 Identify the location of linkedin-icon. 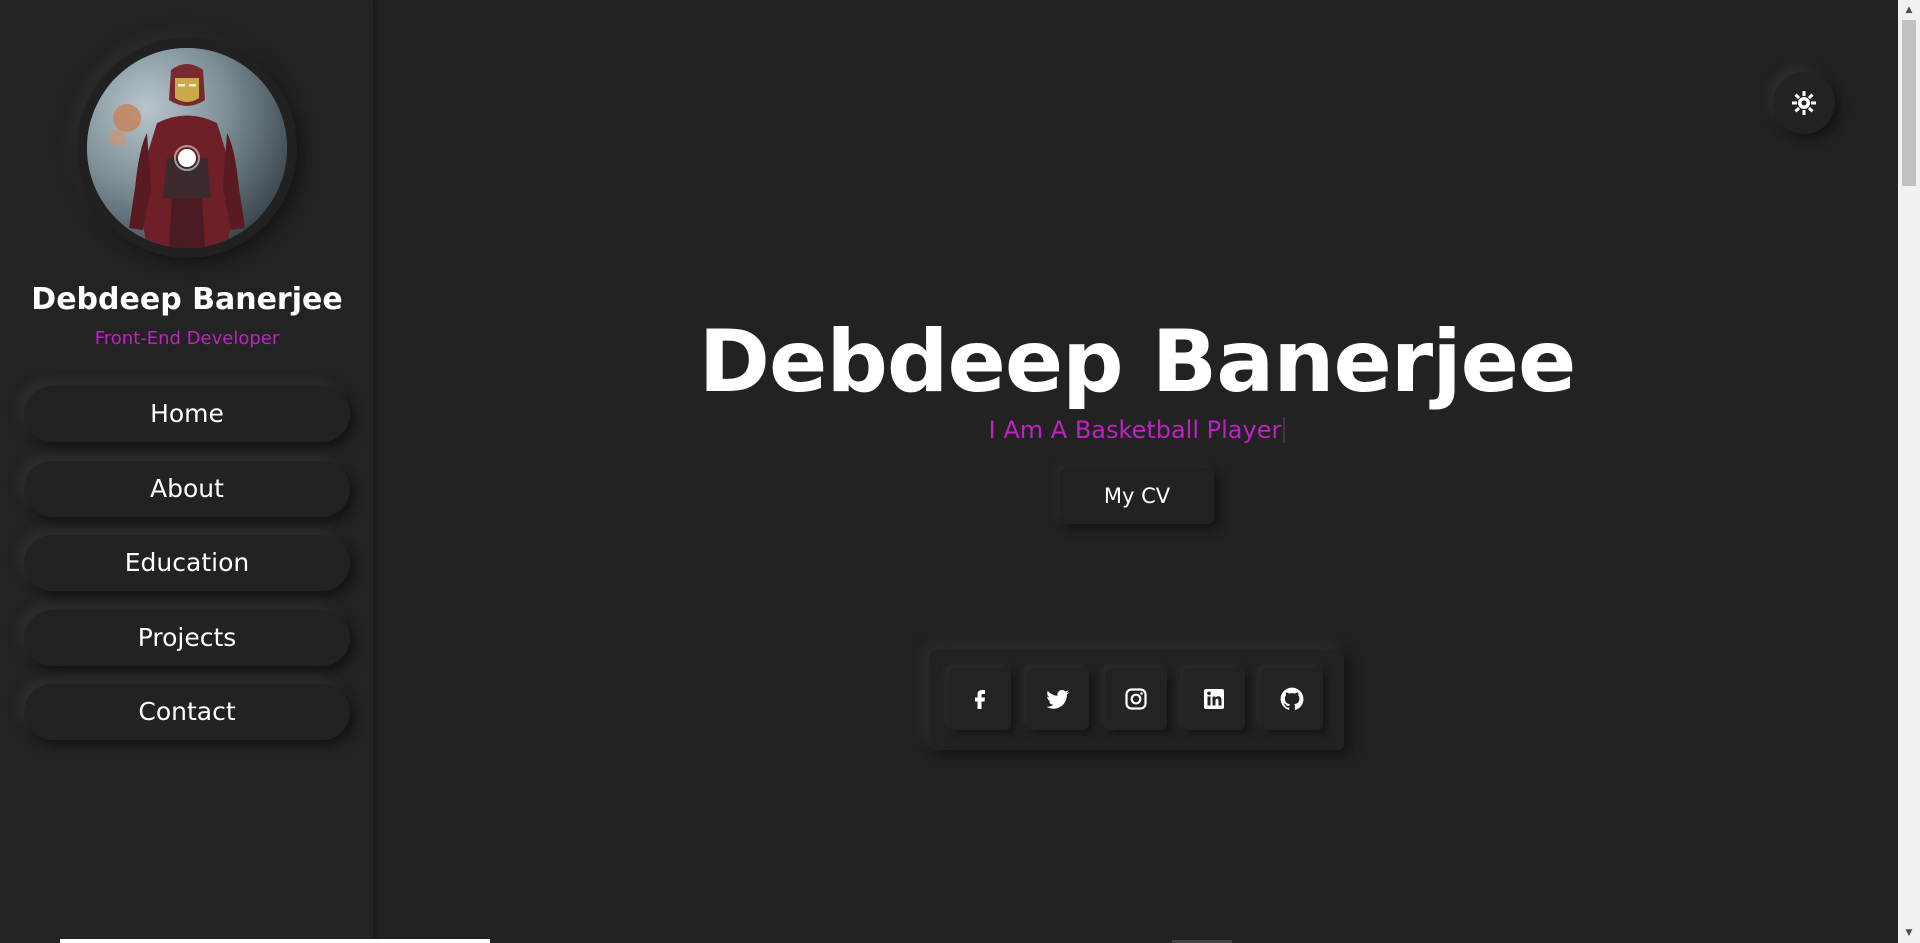
(1214, 699).